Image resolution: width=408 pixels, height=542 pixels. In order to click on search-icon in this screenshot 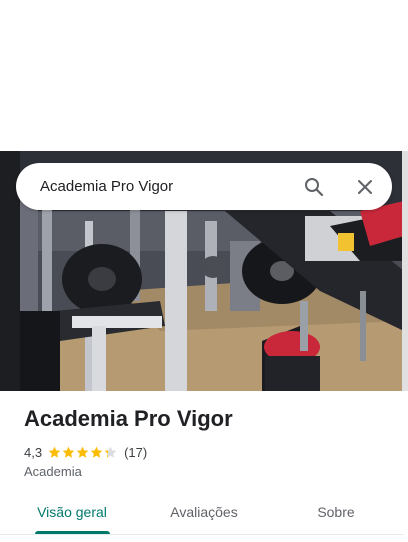, I will do `click(314, 187)`.